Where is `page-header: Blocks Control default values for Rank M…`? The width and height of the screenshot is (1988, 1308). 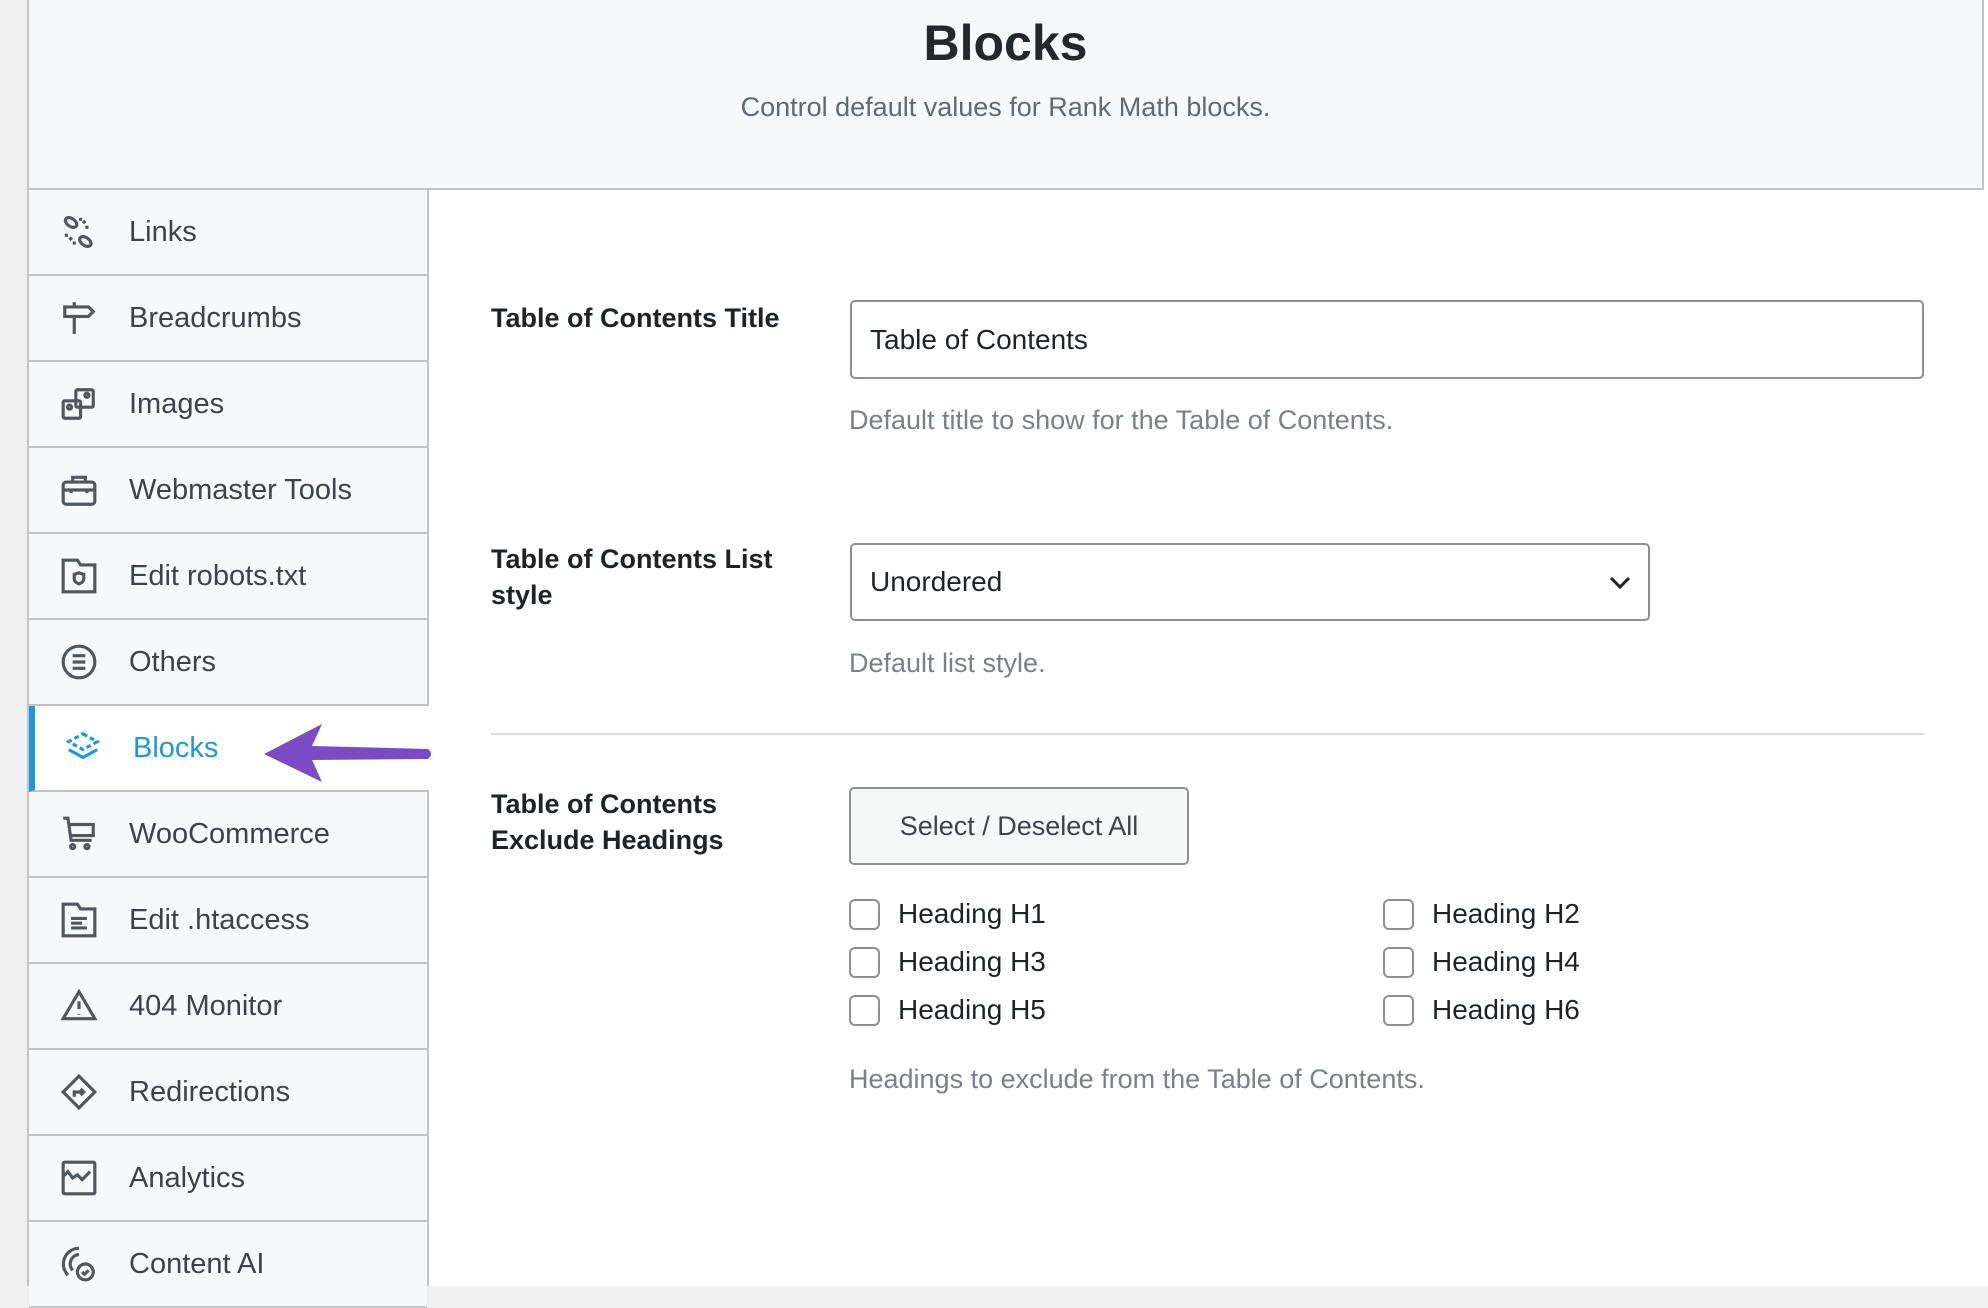 page-header: Blocks Control default values for Rank M… is located at coordinates (1006, 95).